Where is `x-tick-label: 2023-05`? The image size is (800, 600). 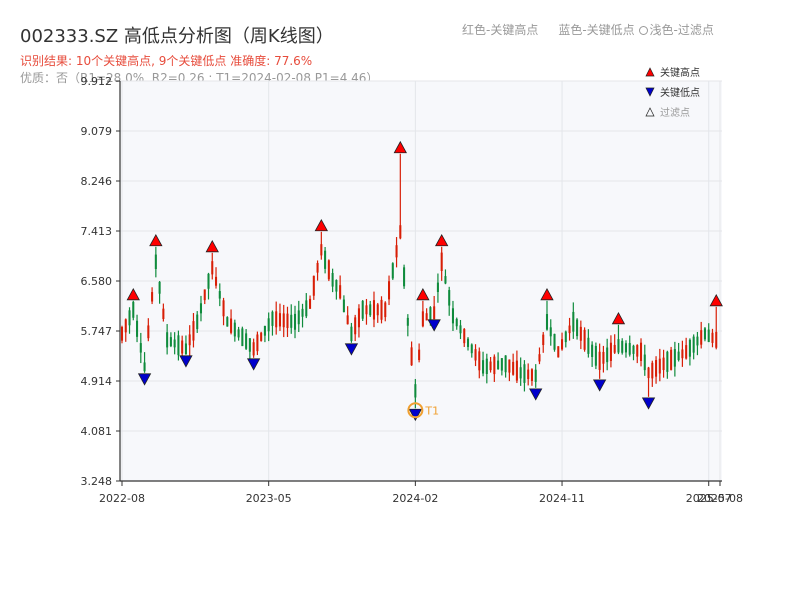 x-tick-label: 2023-05 is located at coordinates (269, 498).